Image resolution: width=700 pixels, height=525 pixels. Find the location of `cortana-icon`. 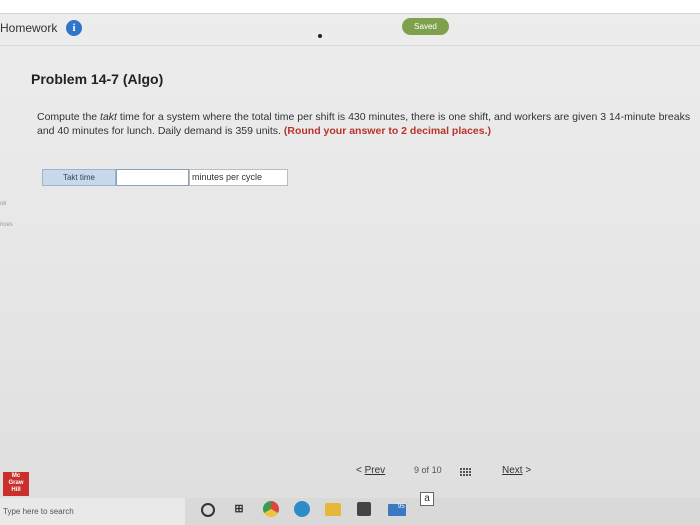

cortana-icon is located at coordinates (208, 510).